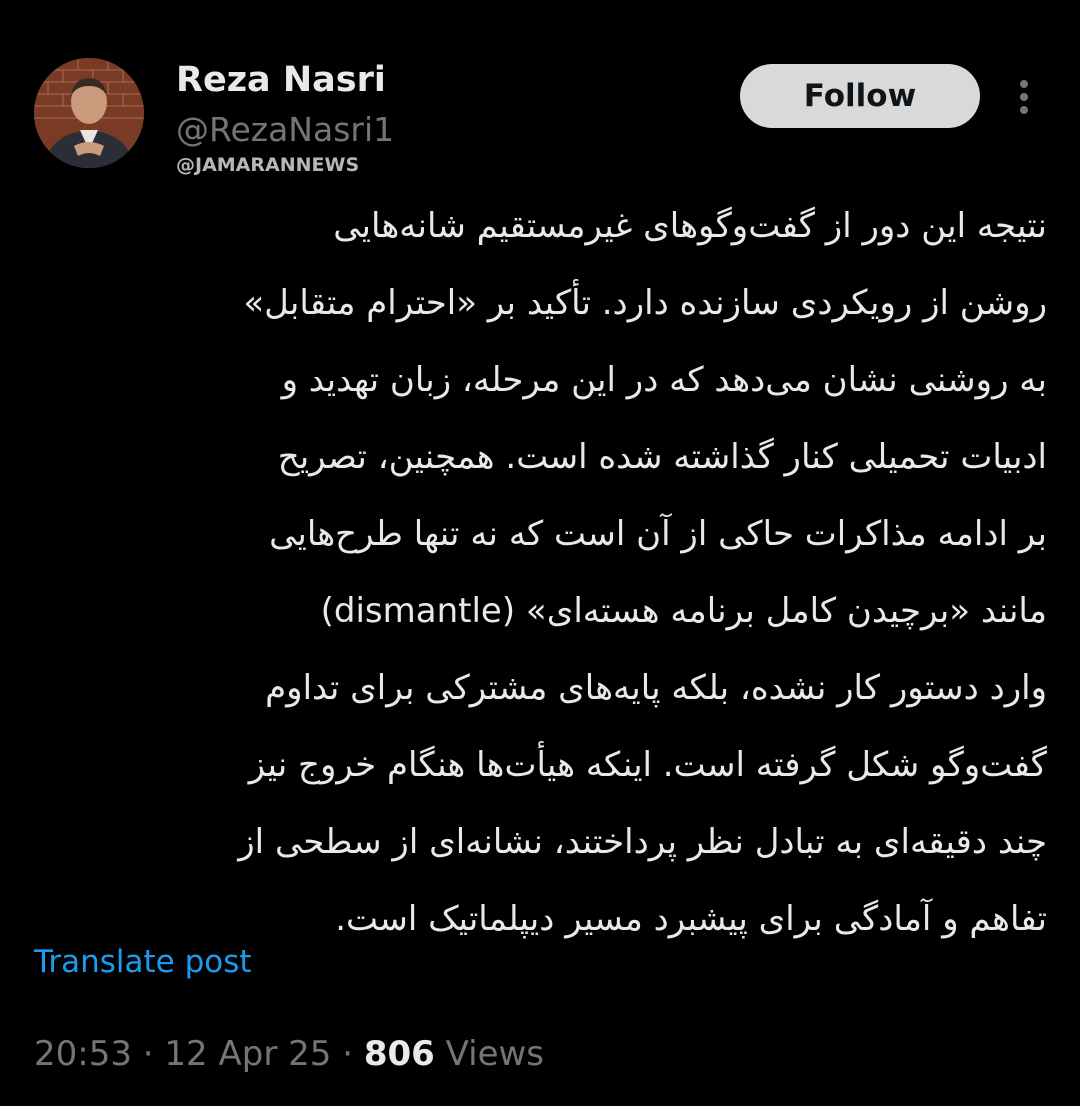  What do you see at coordinates (83, 1054) in the screenshot?
I see `post-time: 20:53` at bounding box center [83, 1054].